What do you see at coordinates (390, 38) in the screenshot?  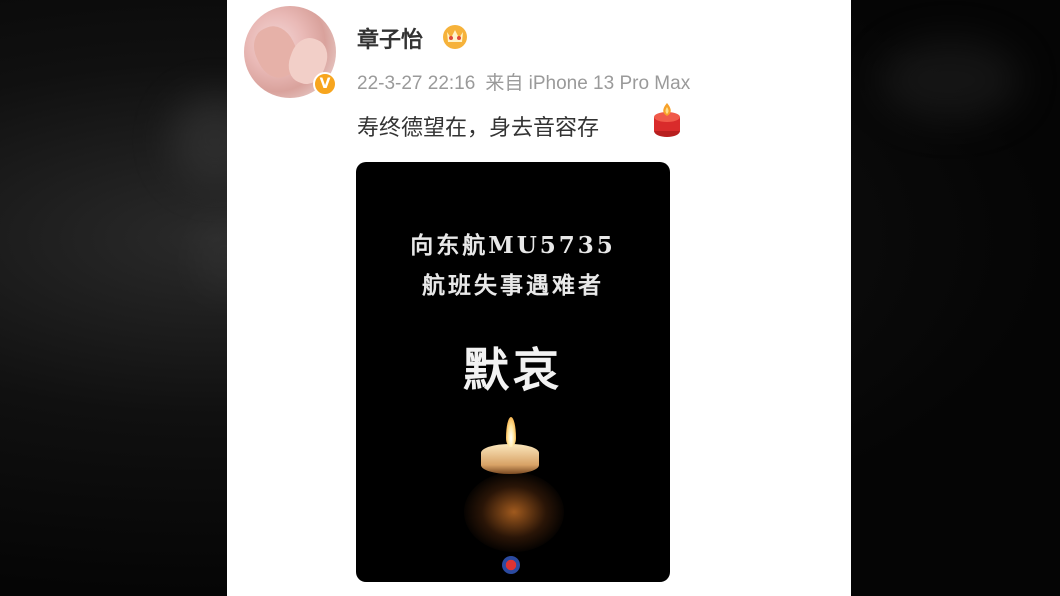 I see `username: 章子怡` at bounding box center [390, 38].